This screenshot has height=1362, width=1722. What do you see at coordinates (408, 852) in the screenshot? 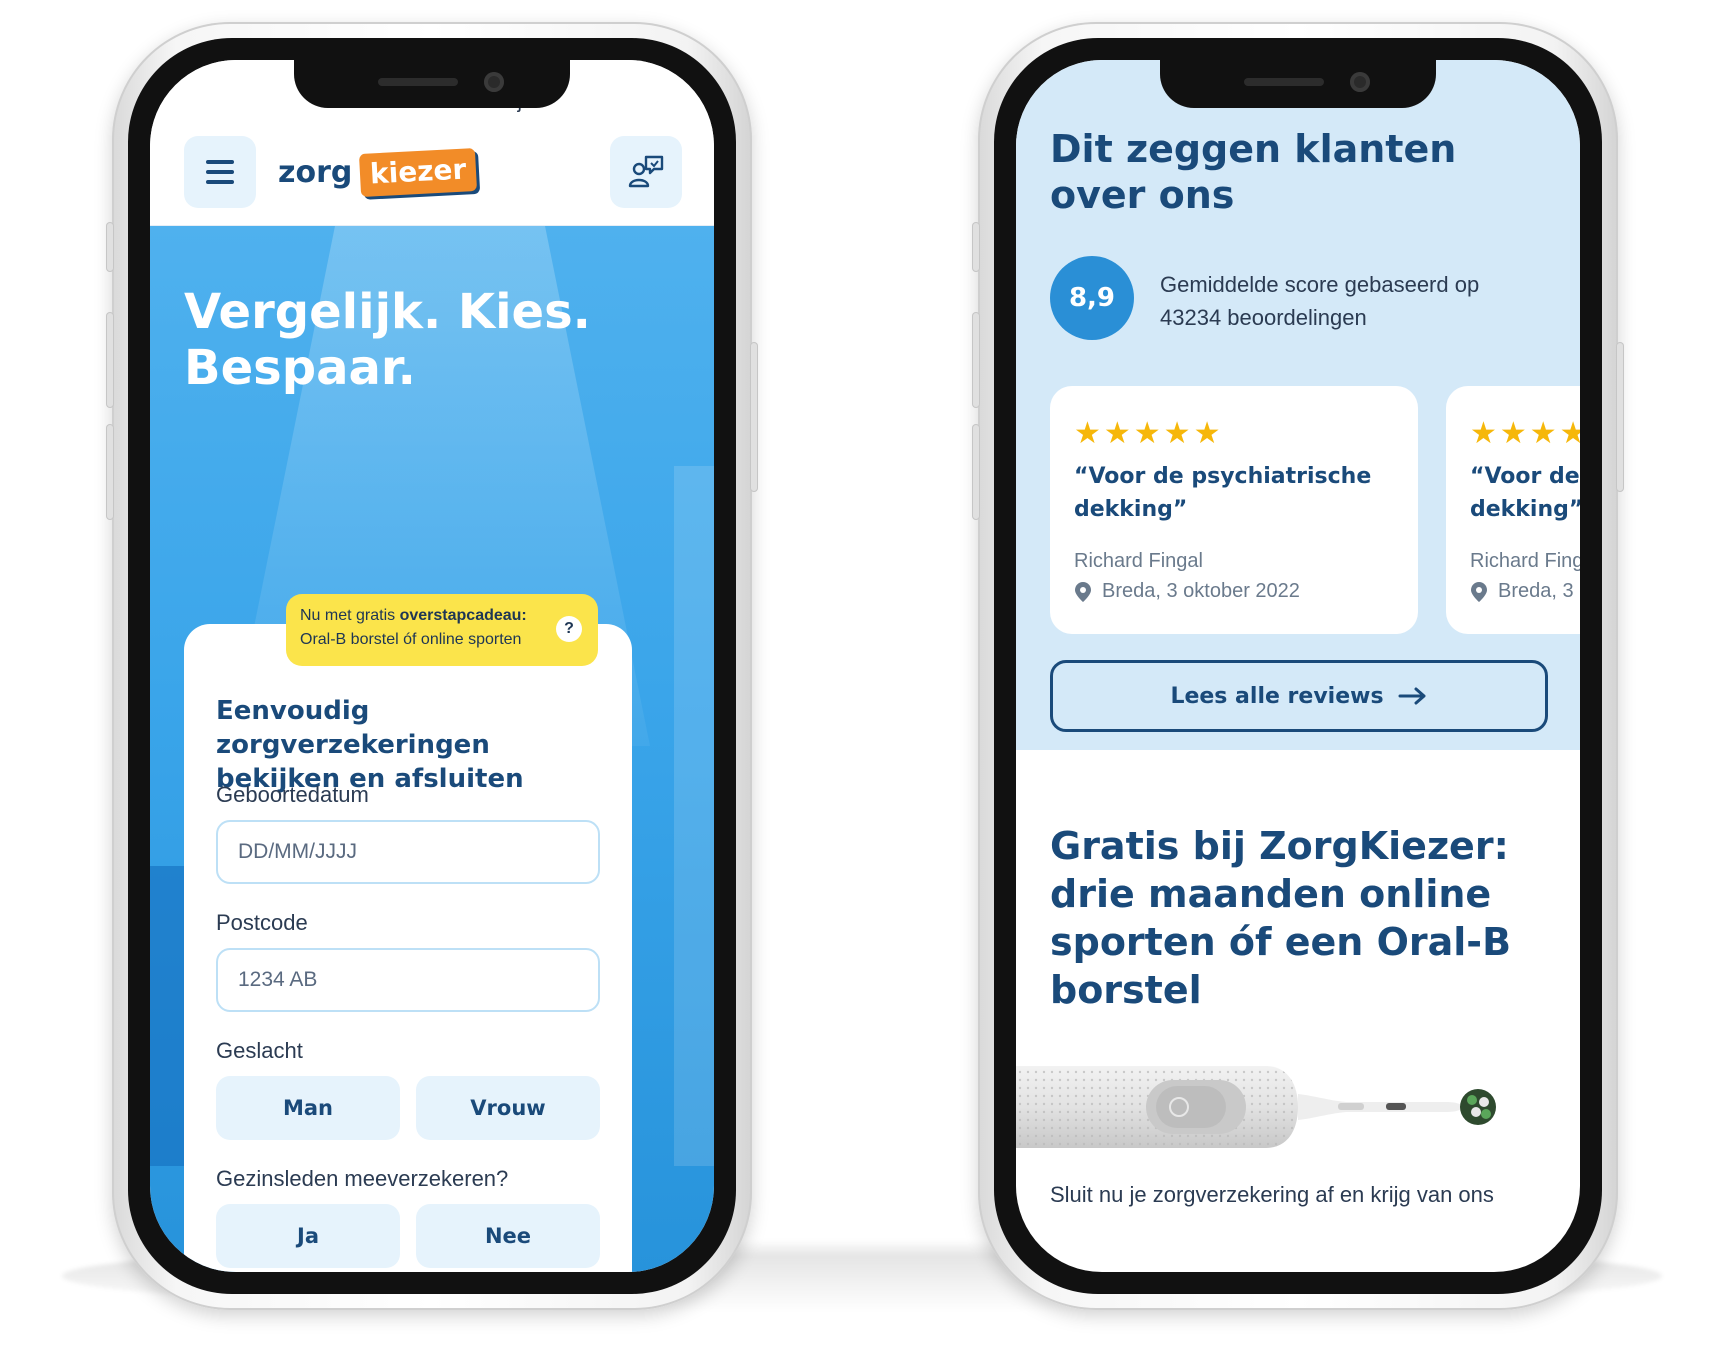
I see `birthdate-input: DD/MM/JJJJ` at bounding box center [408, 852].